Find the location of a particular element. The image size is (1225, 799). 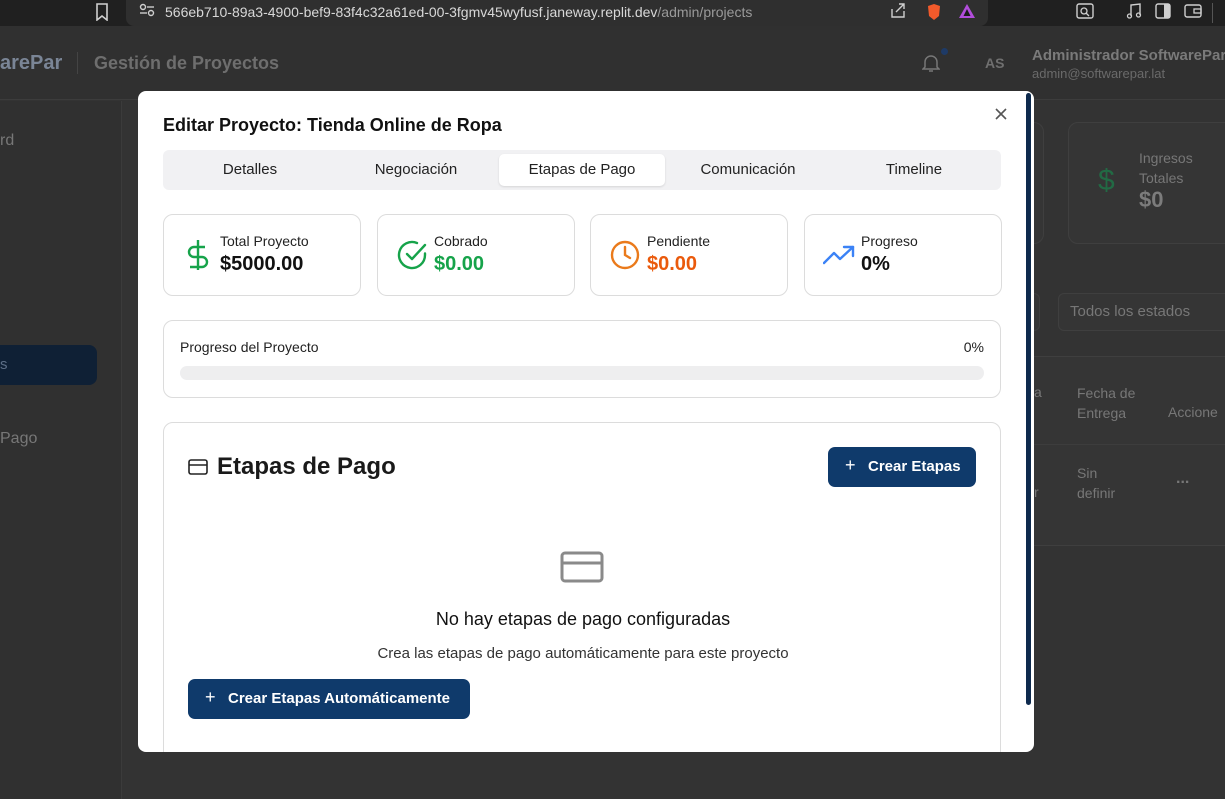

close-icon is located at coordinates (1001, 114).